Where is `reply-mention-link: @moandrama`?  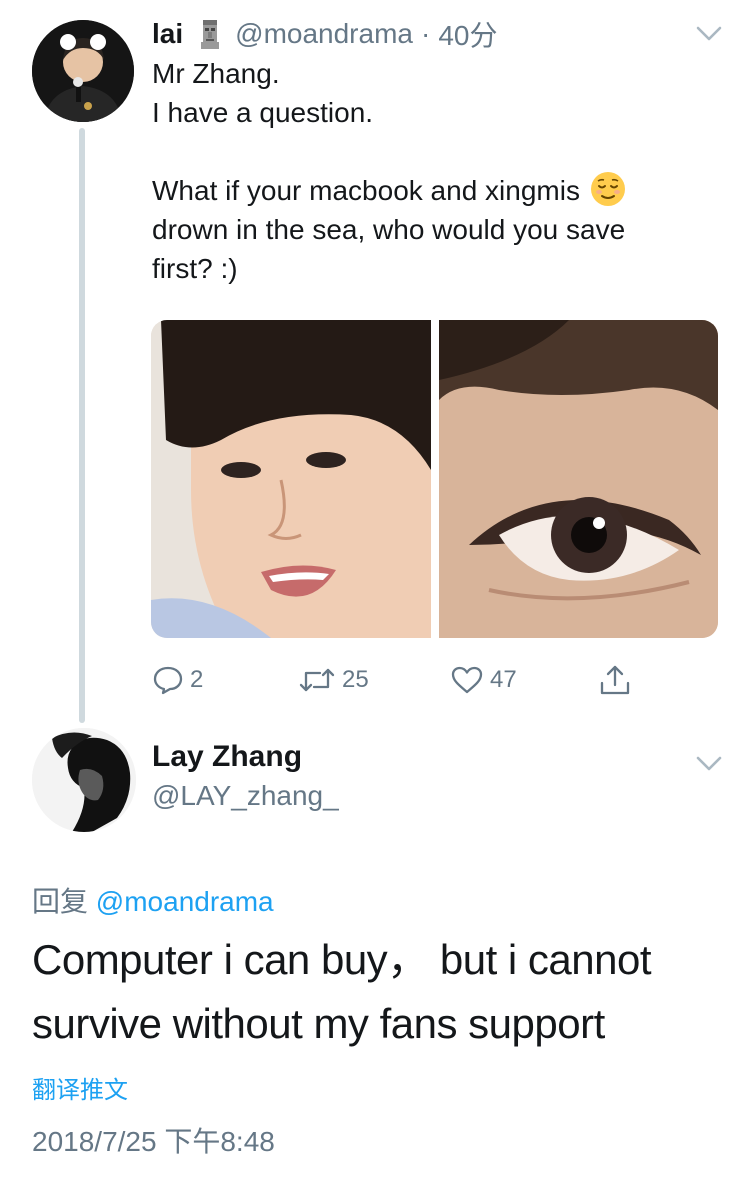
reply-mention-link: @moandrama is located at coordinates (185, 901).